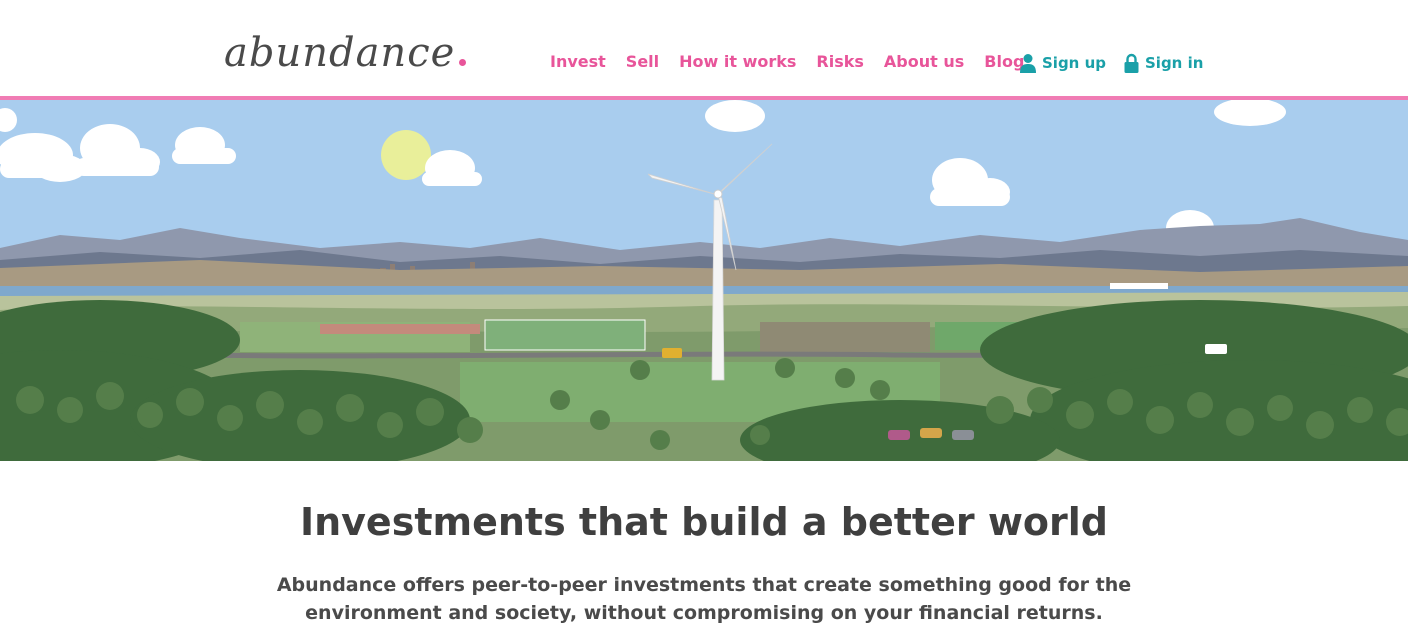 The image size is (1408, 644). I want to click on nav-how-it-works: How it works, so click(737, 61).